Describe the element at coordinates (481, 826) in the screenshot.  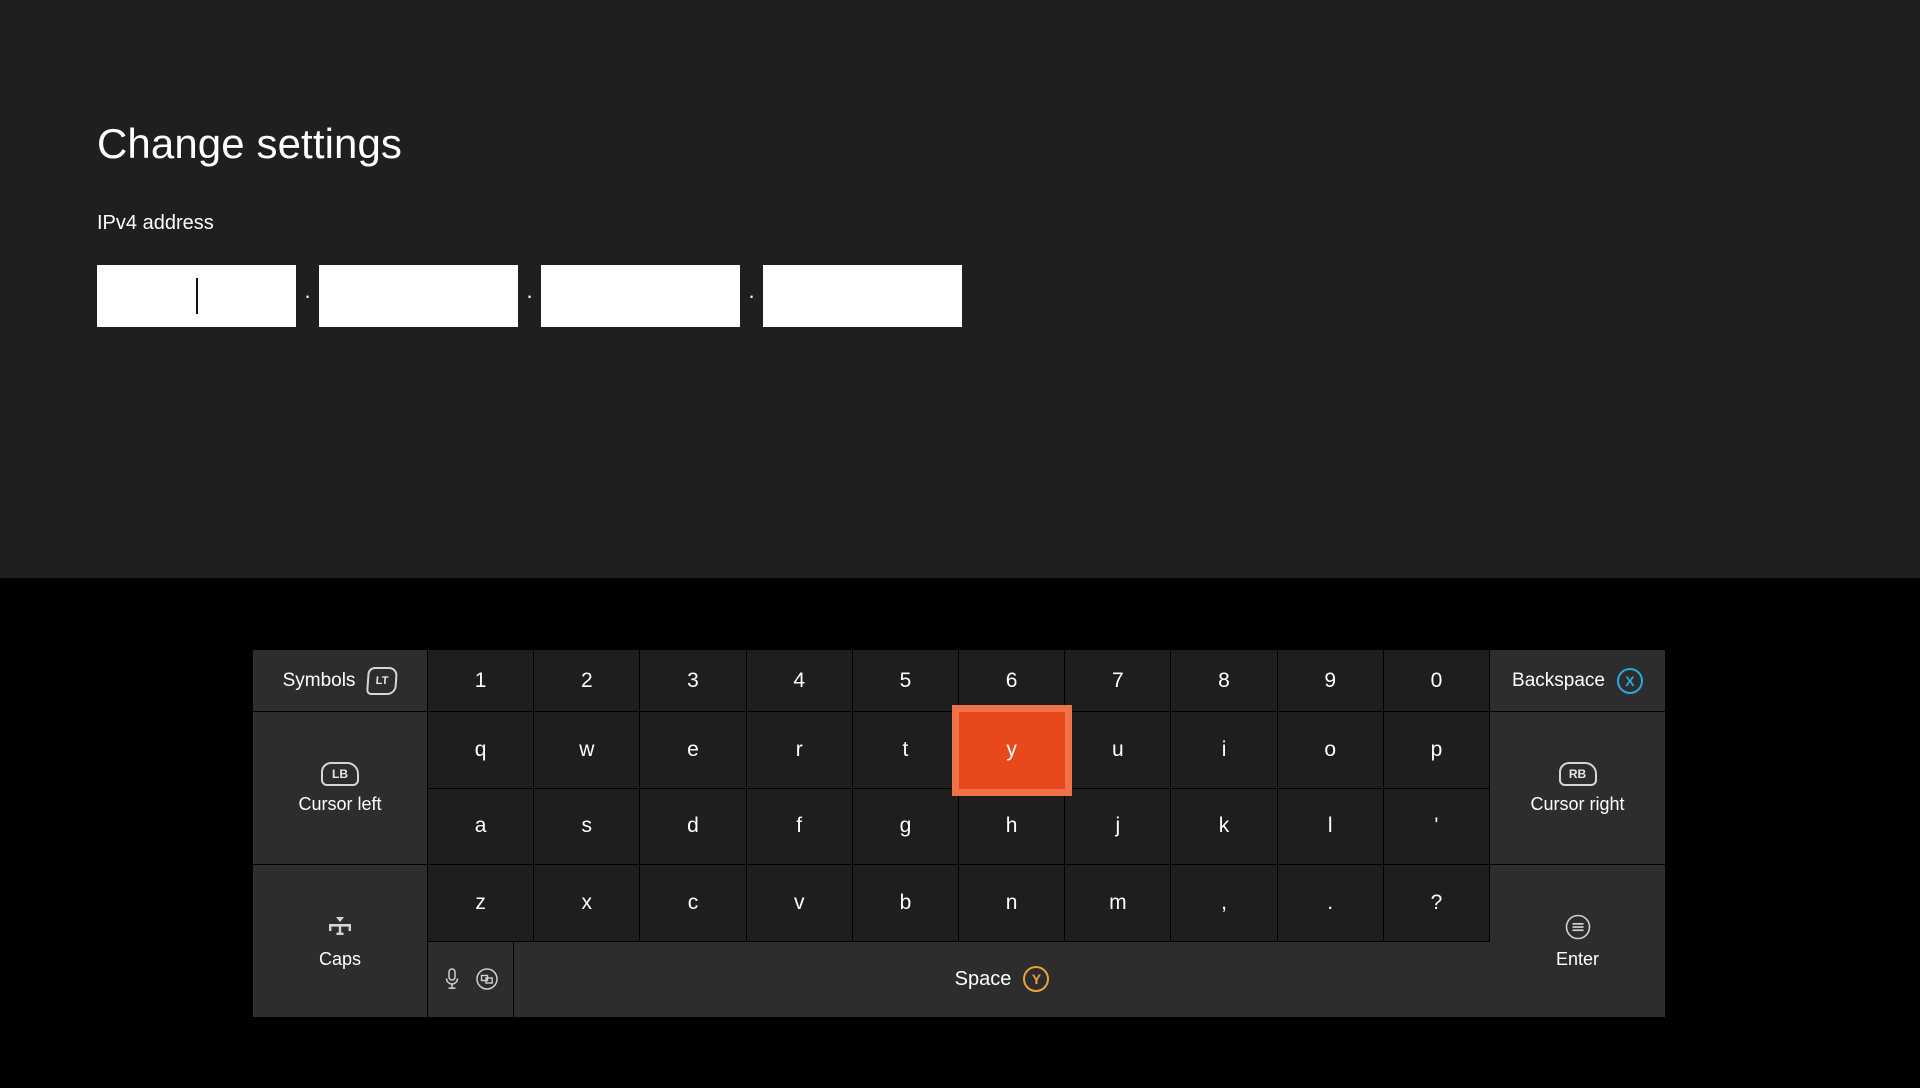
I see `key-a: a` at that location.